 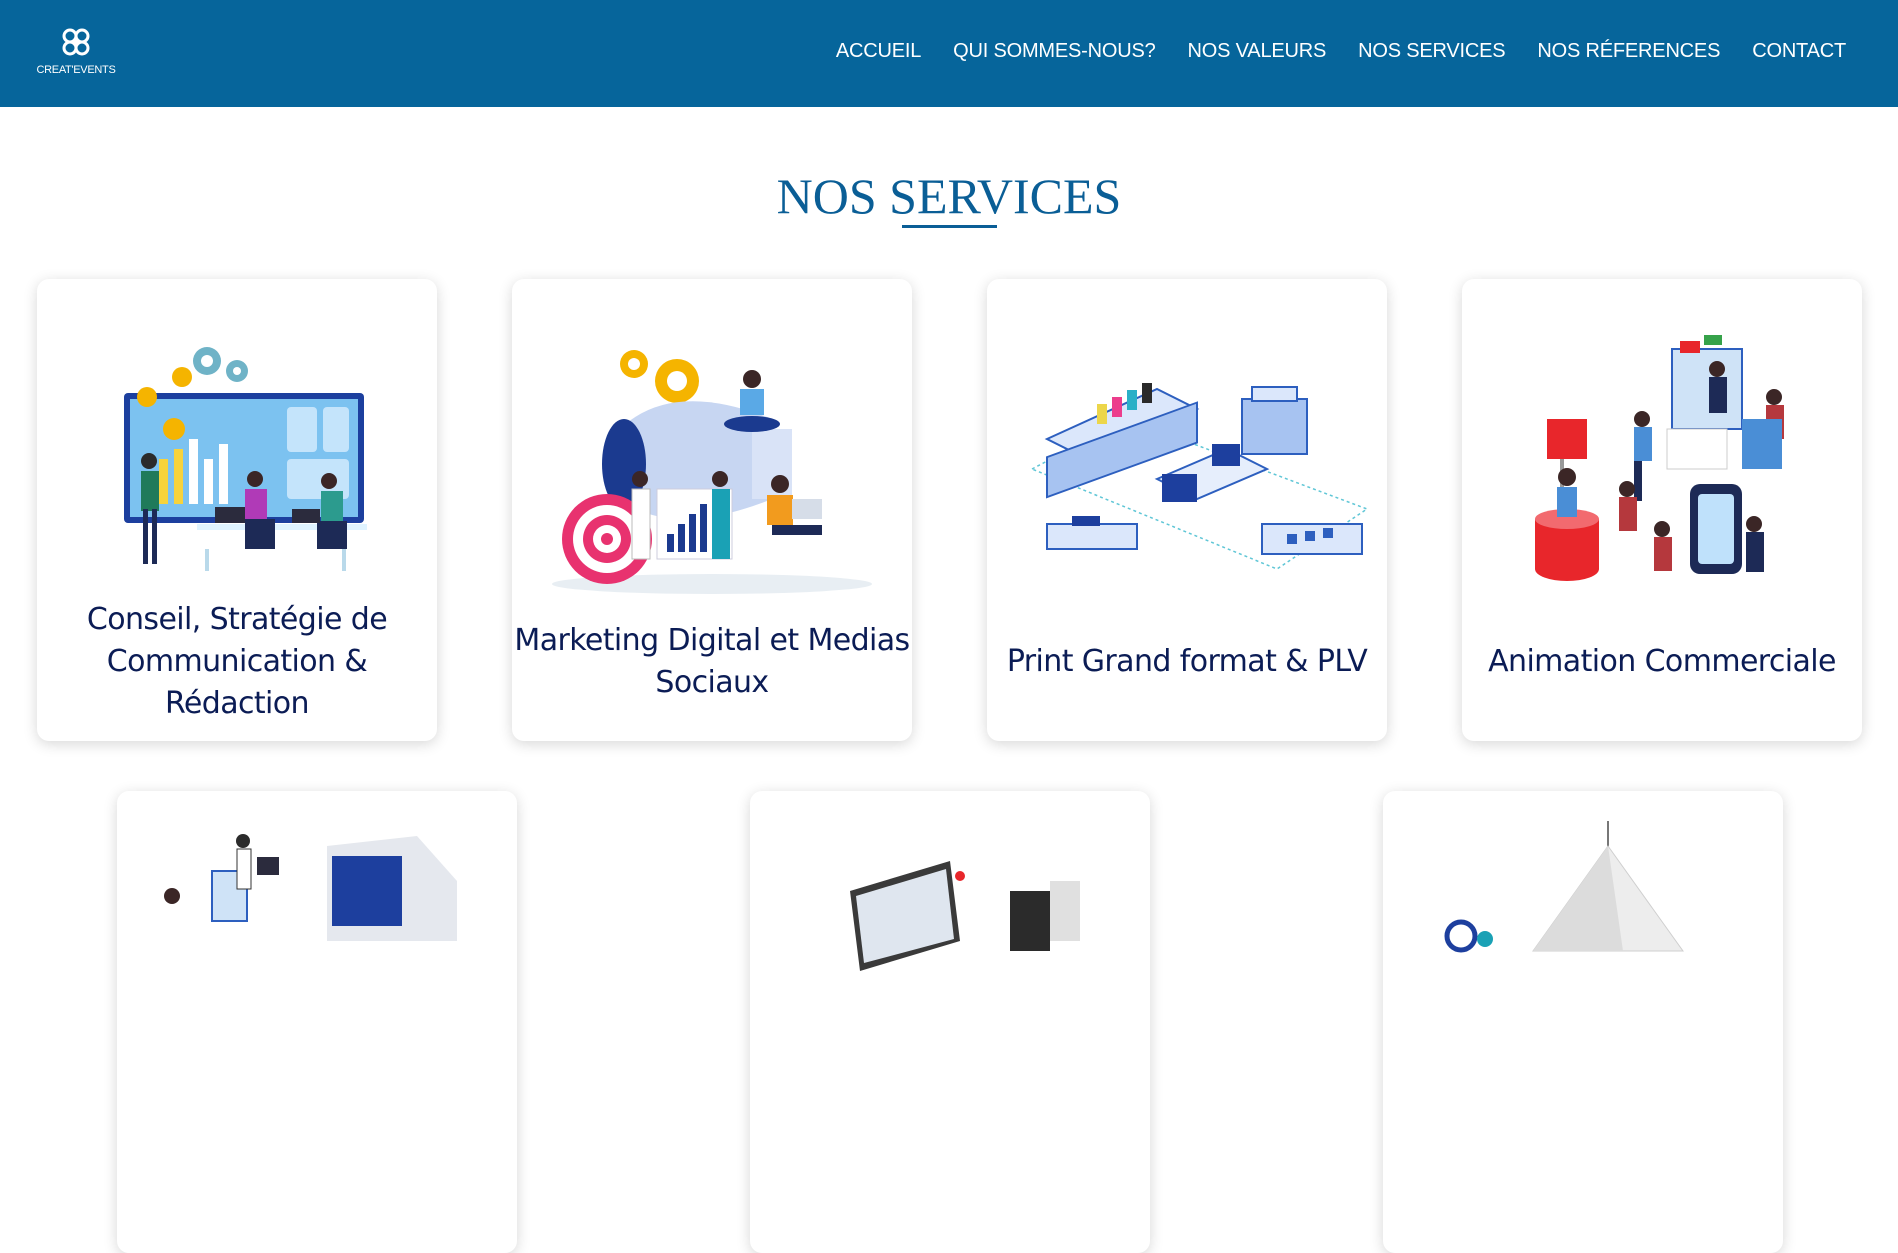 I want to click on flower-logo-icon, so click(x=76, y=42).